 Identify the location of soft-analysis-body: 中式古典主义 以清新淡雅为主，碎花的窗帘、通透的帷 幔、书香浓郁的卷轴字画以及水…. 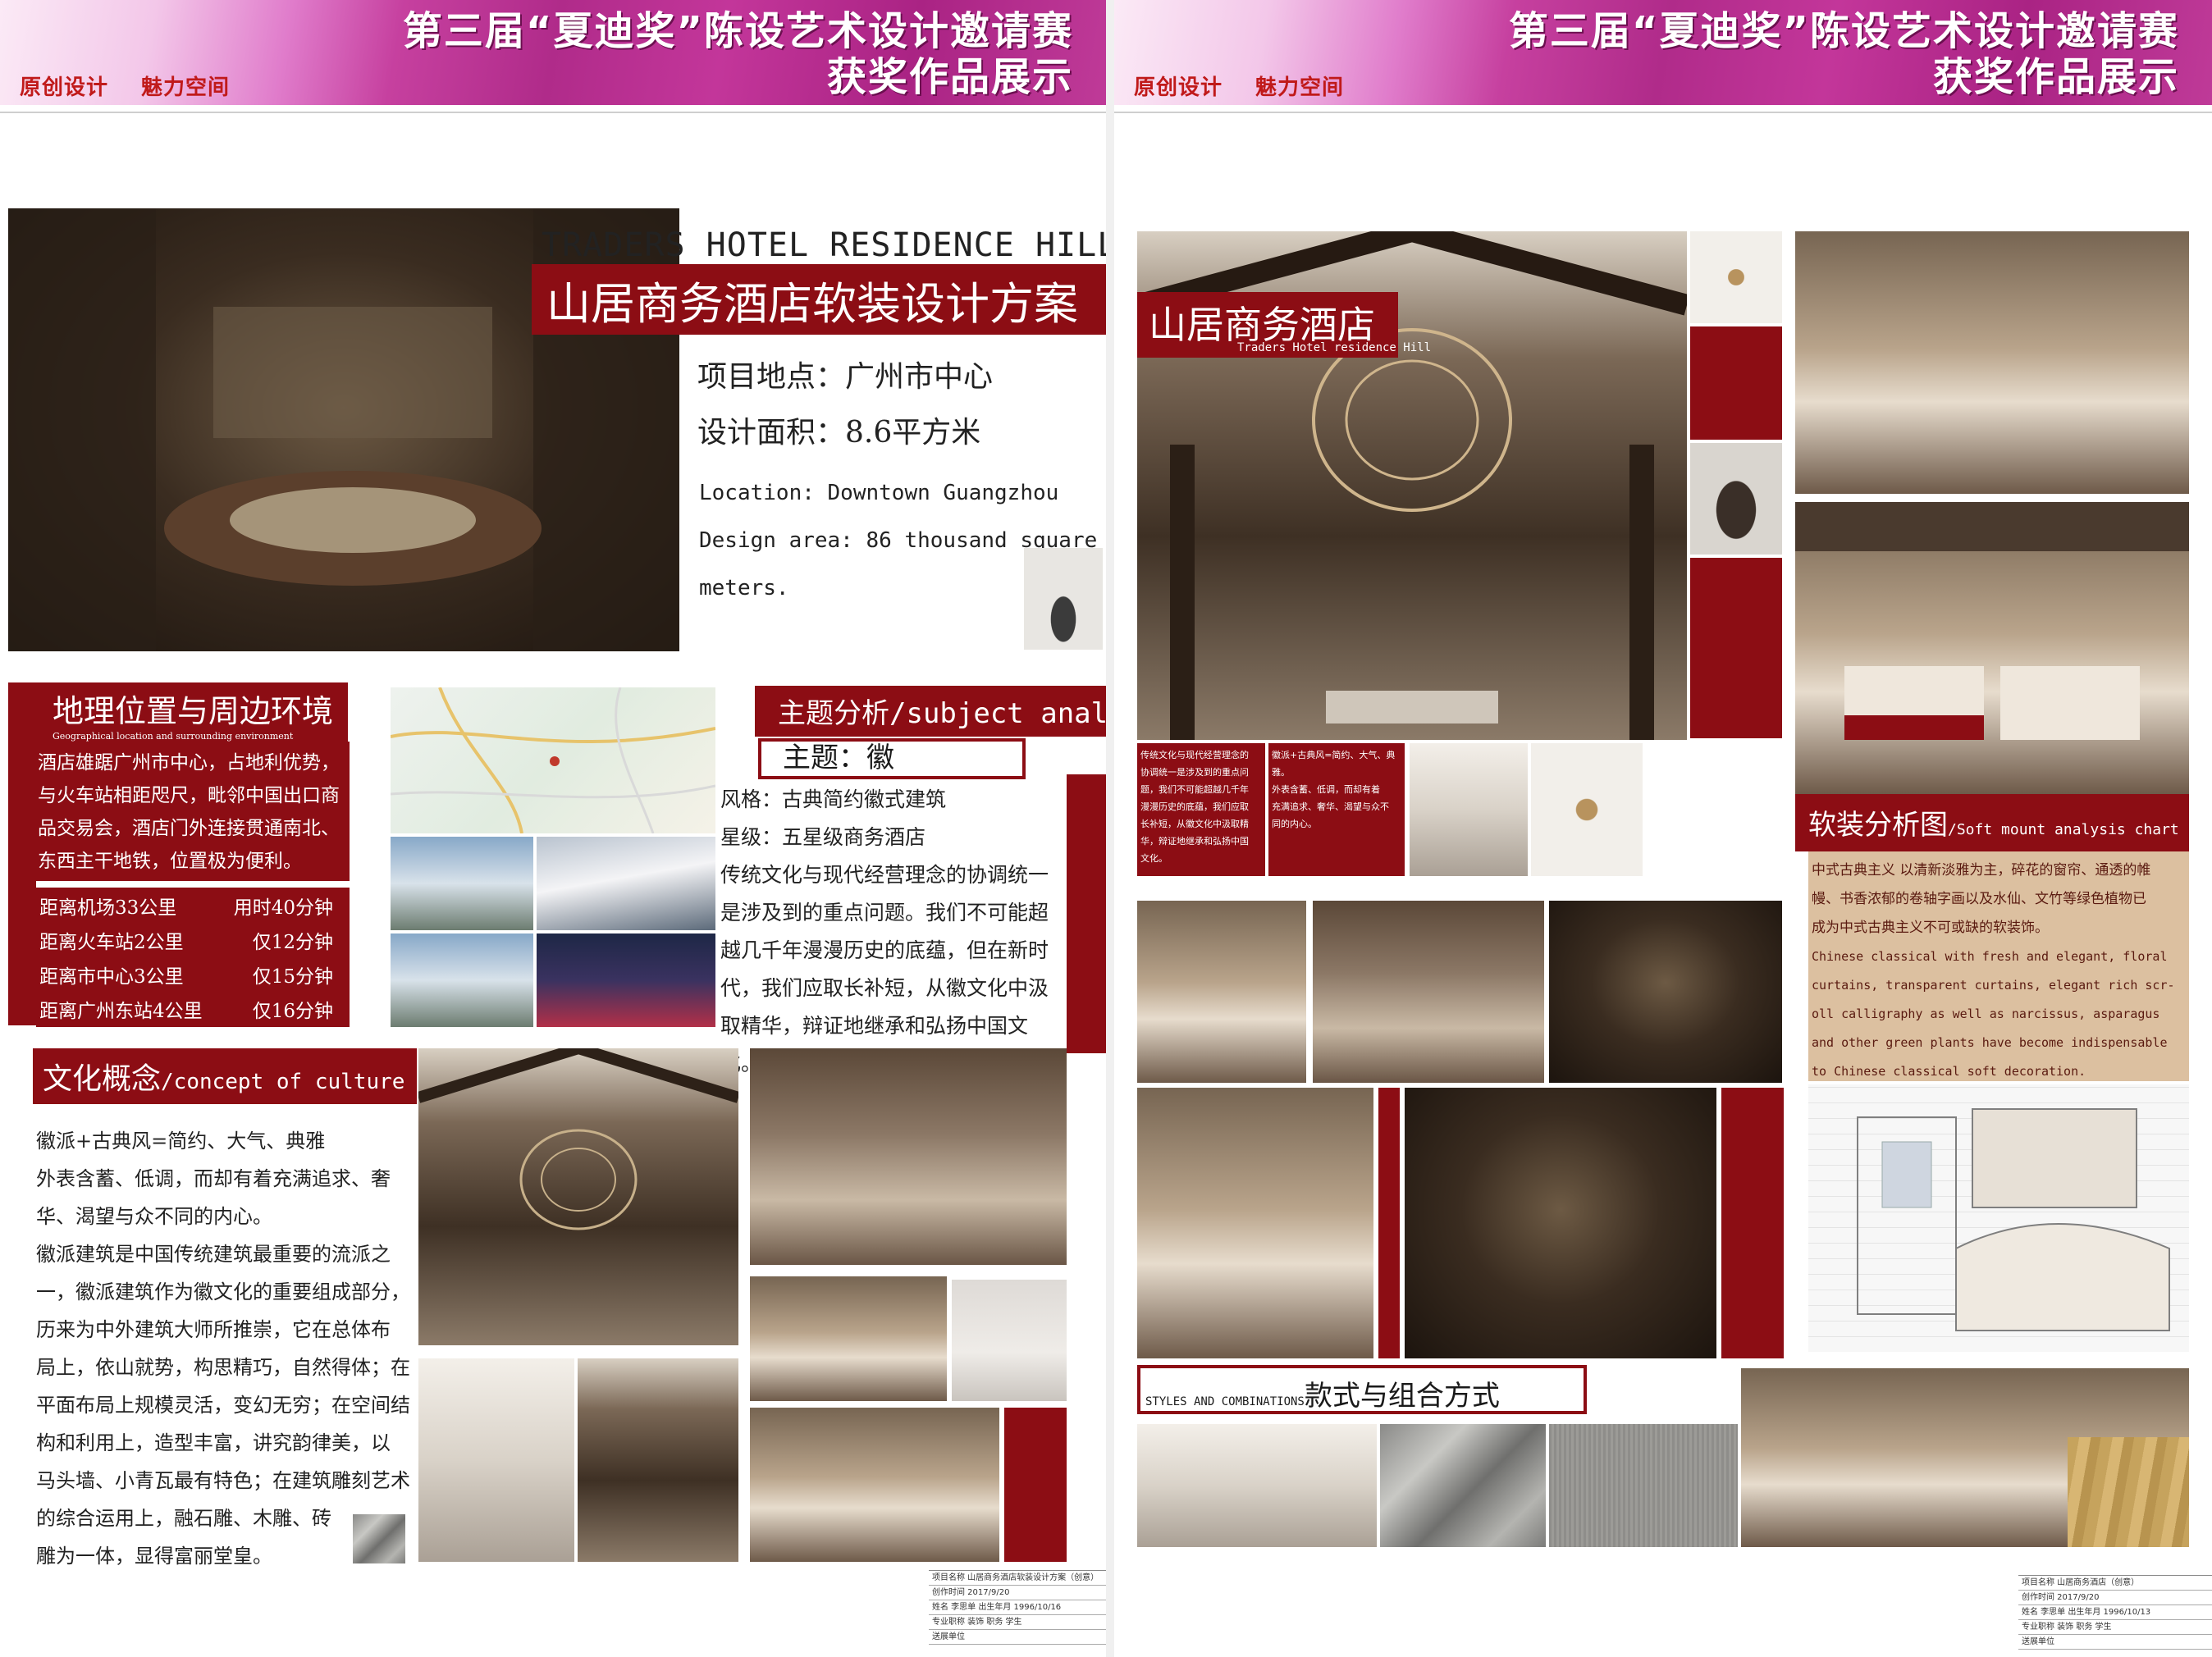
(1998, 966).